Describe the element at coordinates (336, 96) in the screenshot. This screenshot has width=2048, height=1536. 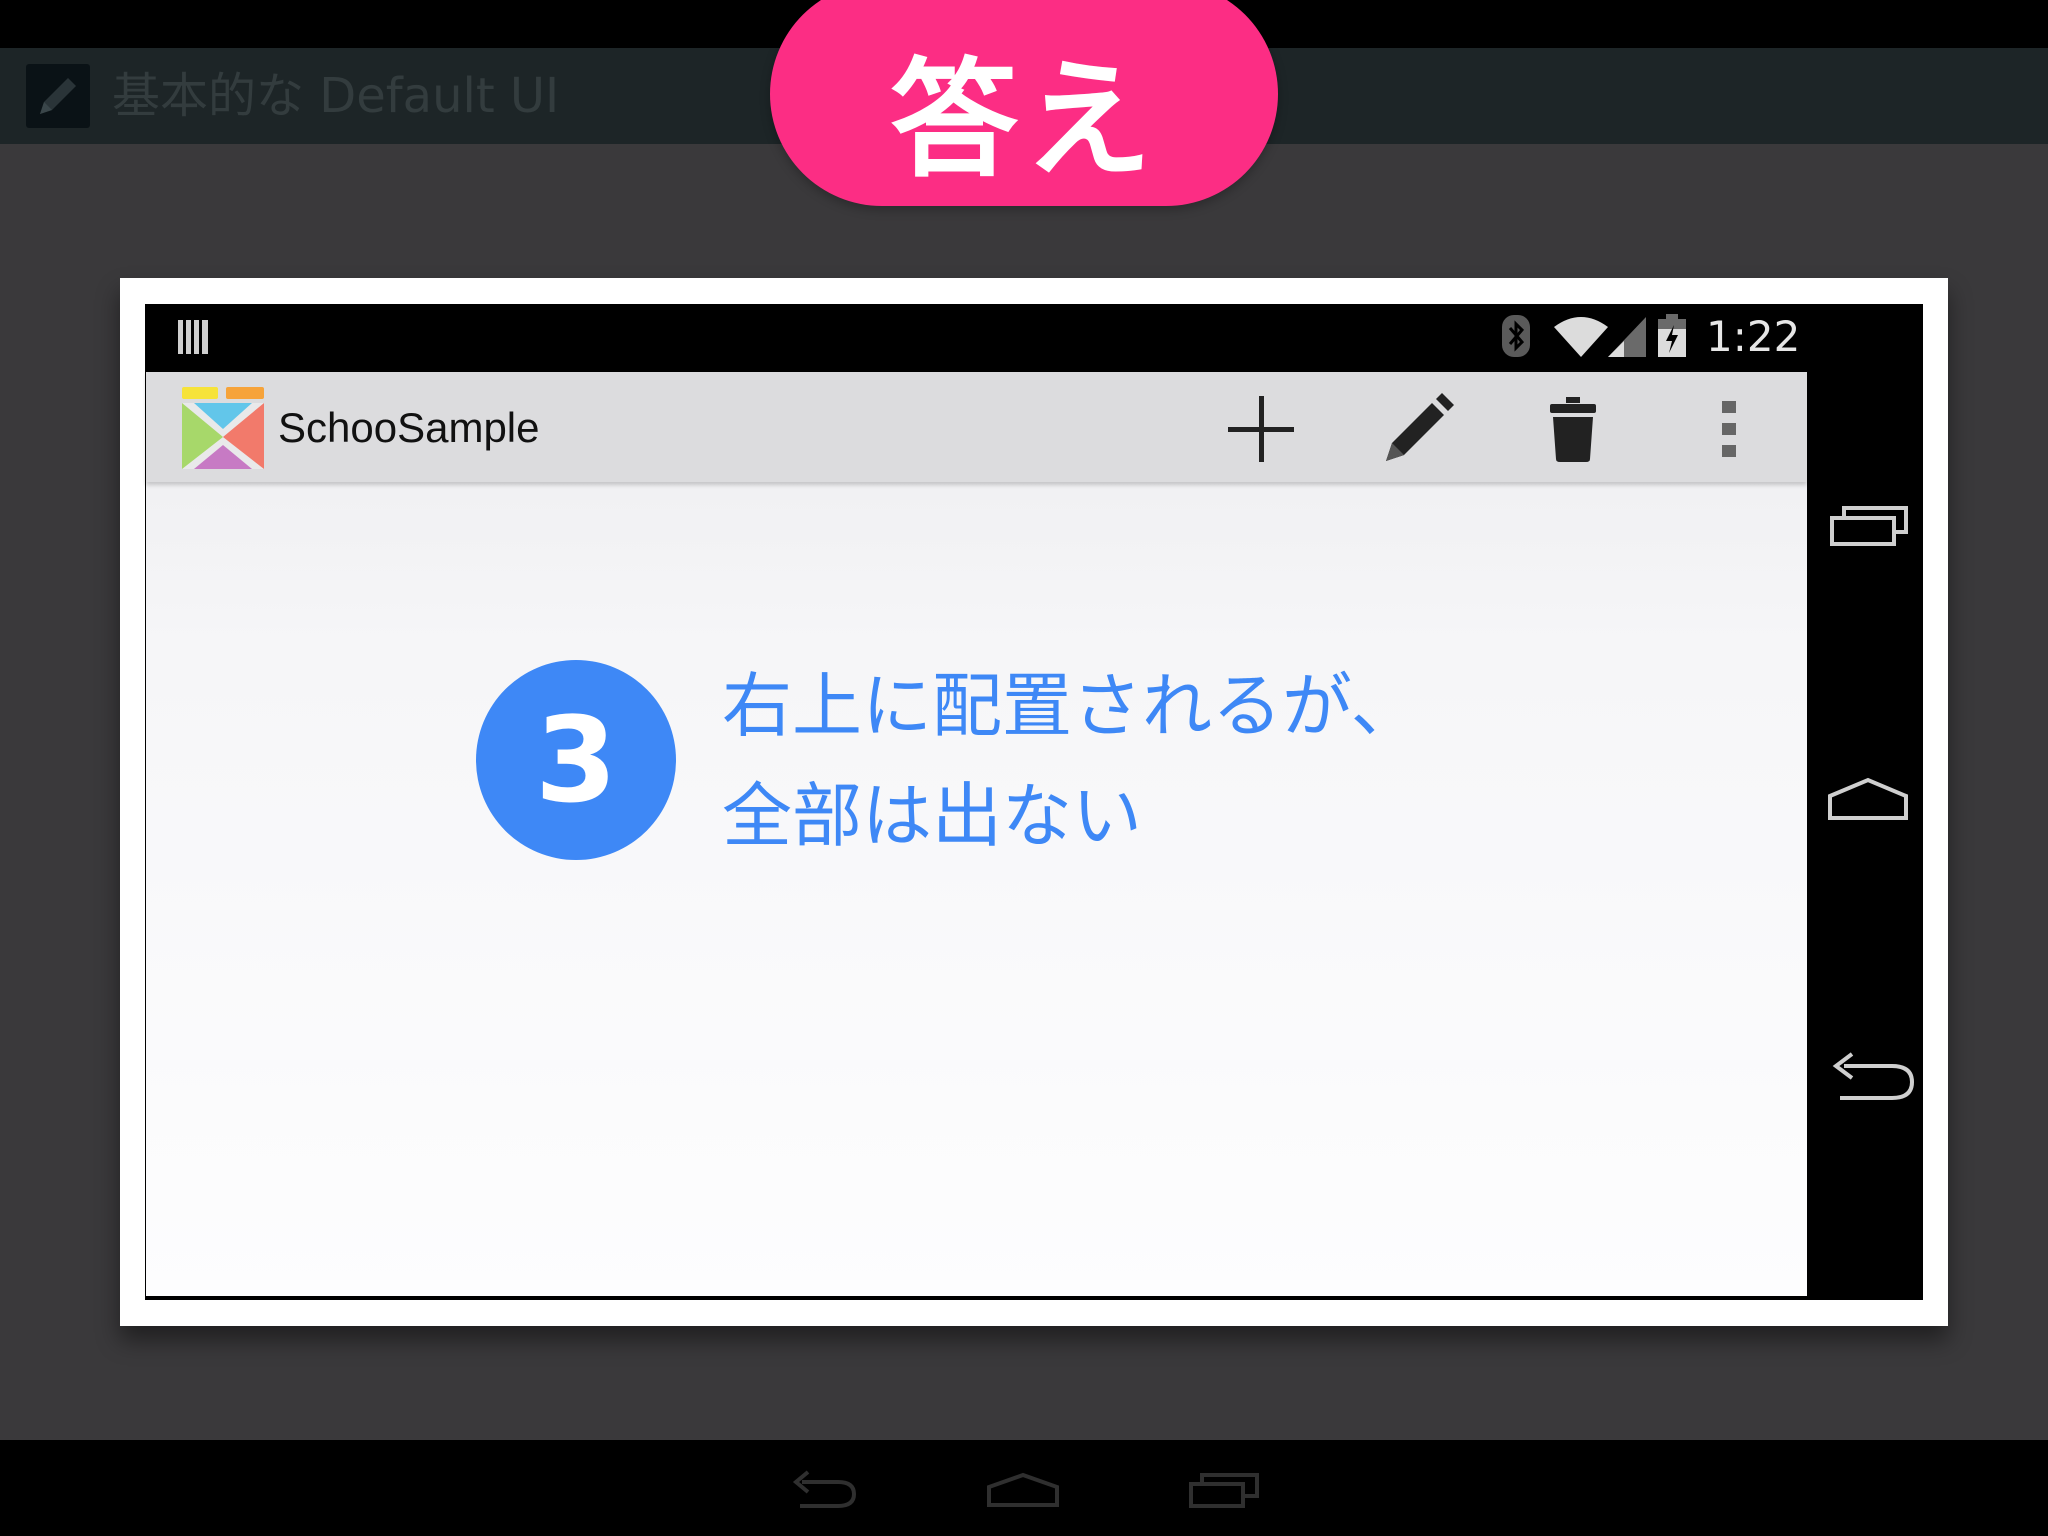
I see `slide-title: 基本的な Default UI` at that location.